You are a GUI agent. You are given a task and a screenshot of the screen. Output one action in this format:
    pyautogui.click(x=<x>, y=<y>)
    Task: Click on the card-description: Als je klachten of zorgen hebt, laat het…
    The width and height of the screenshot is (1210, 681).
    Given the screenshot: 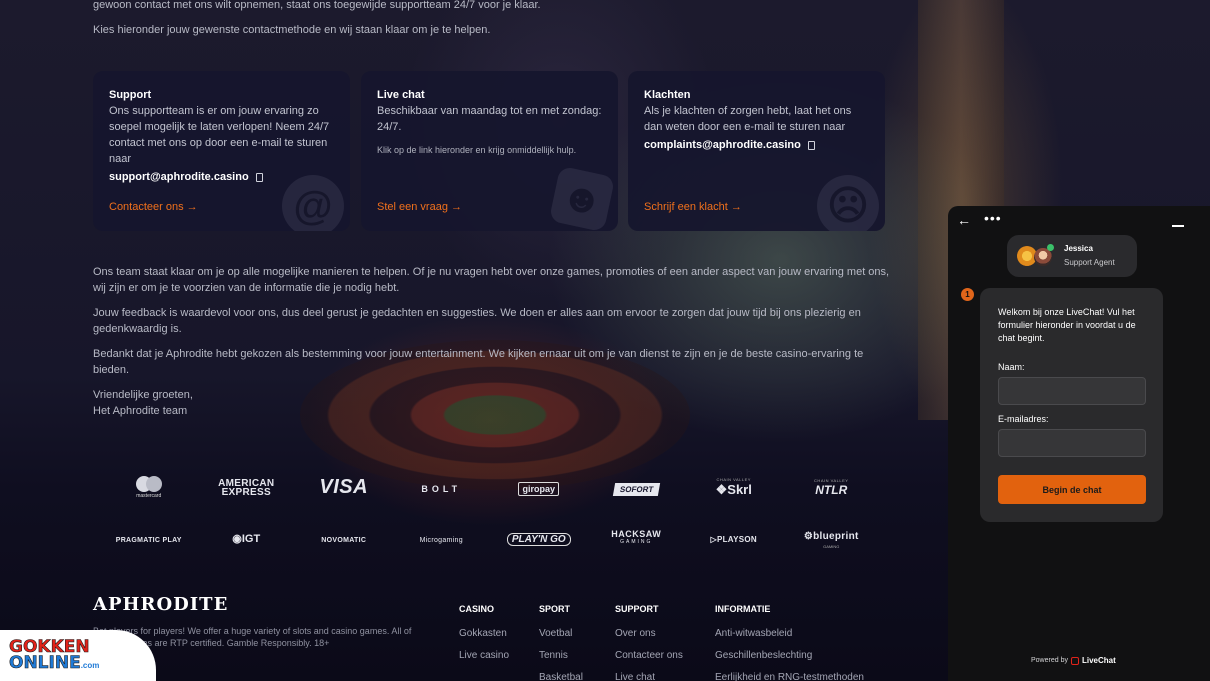 What is the action you would take?
    pyautogui.click(x=748, y=119)
    